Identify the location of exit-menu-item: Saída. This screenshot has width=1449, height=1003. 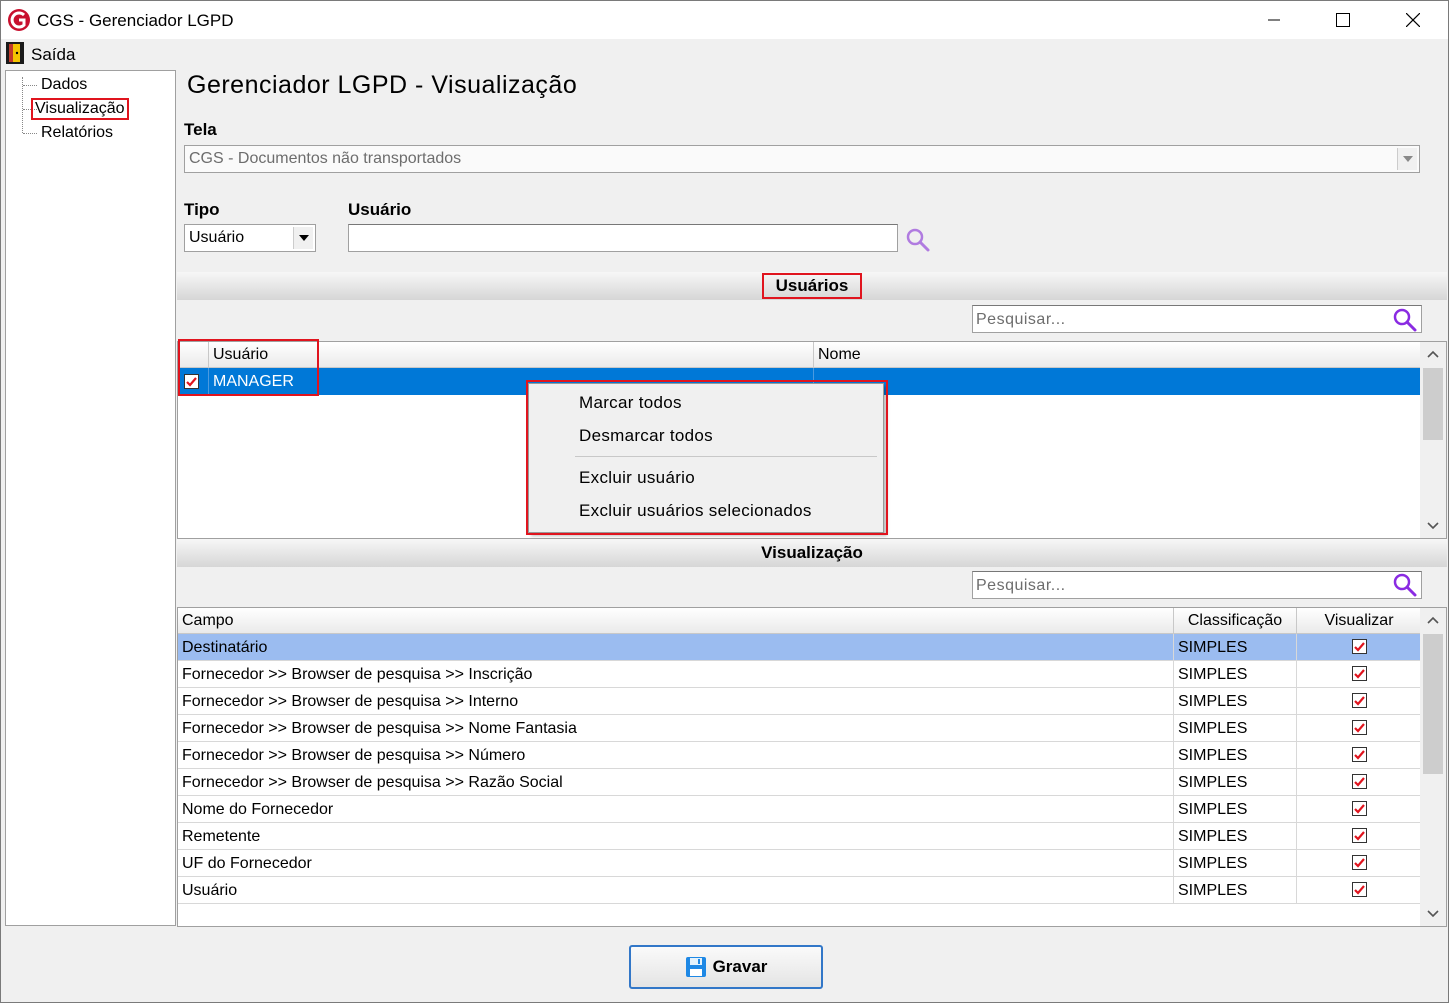
(41, 54).